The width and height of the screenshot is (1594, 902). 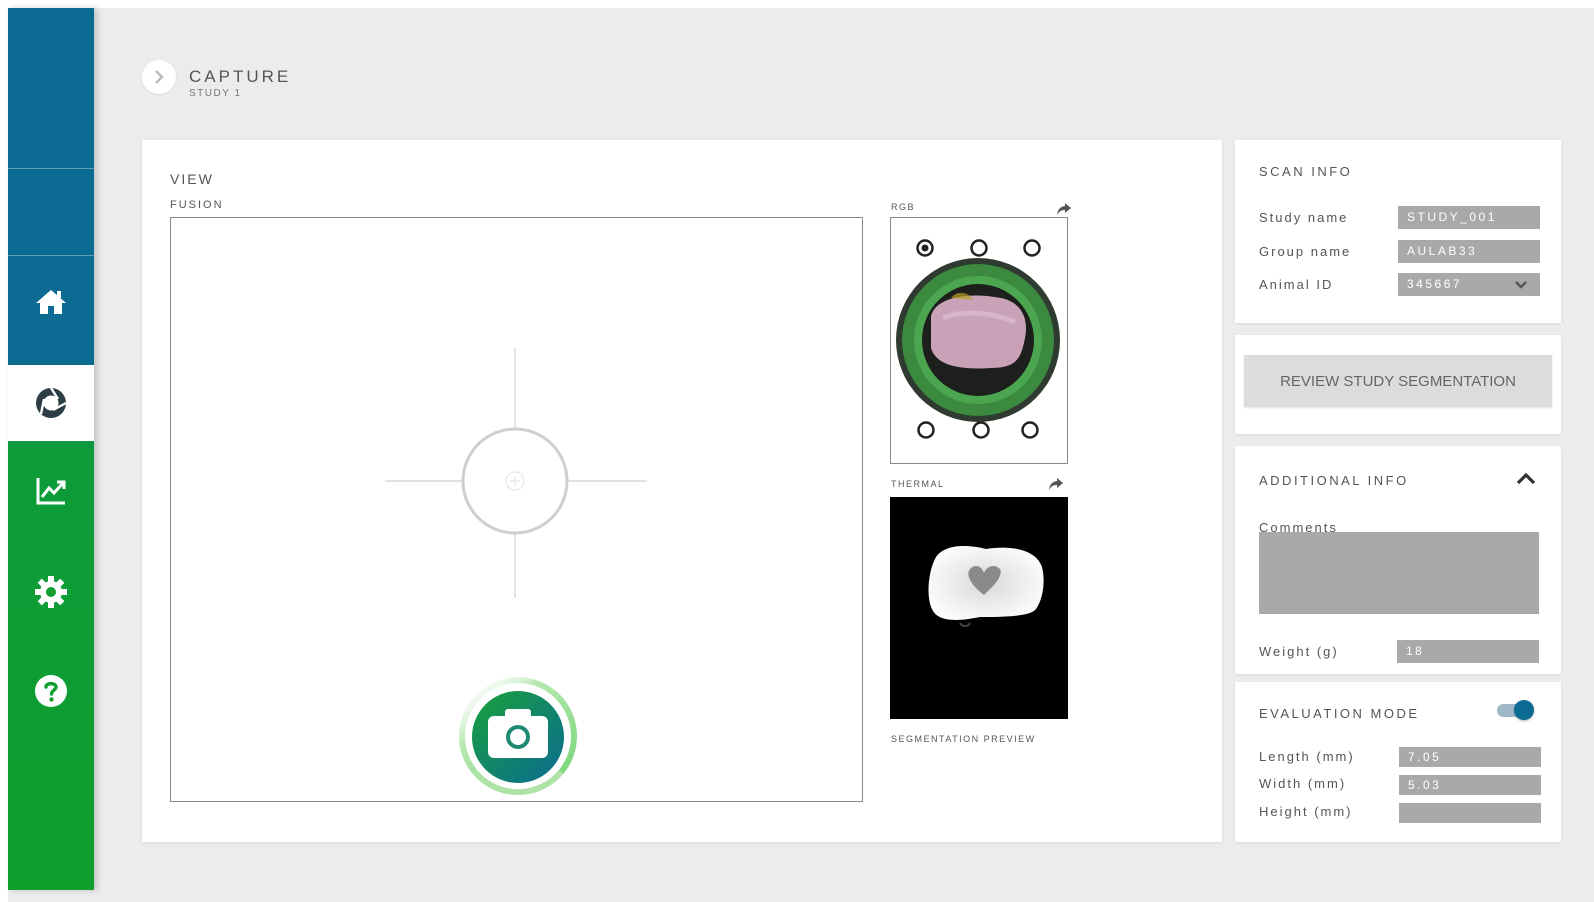 What do you see at coordinates (1524, 710) in the screenshot?
I see `toggle-knob` at bounding box center [1524, 710].